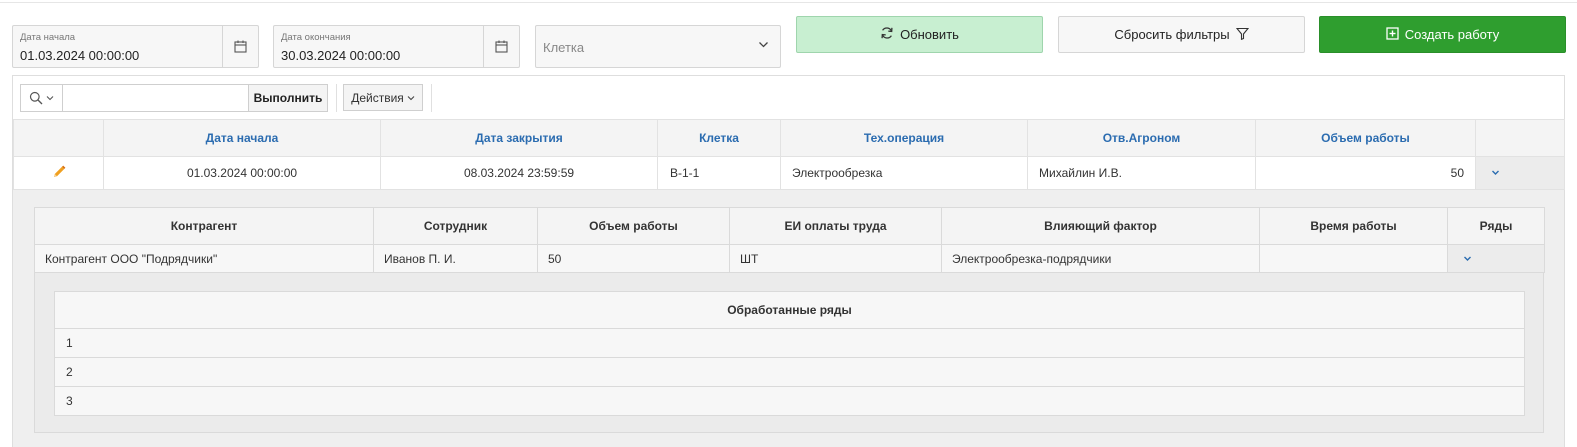 This screenshot has width=1577, height=447. Describe the element at coordinates (719, 173) in the screenshot. I see `cell-cell: В-1-1` at that location.